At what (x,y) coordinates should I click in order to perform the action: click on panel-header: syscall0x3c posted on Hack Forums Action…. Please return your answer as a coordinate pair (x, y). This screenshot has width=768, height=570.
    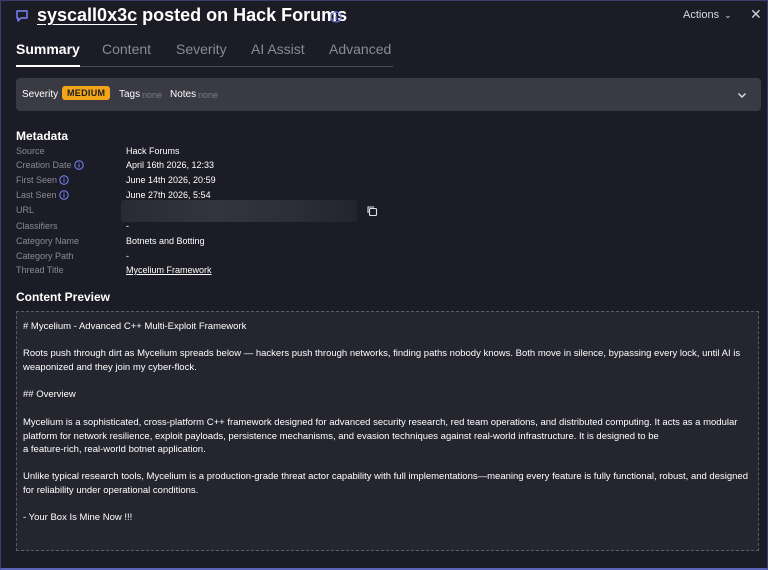
    Looking at the image, I should click on (384, 17).